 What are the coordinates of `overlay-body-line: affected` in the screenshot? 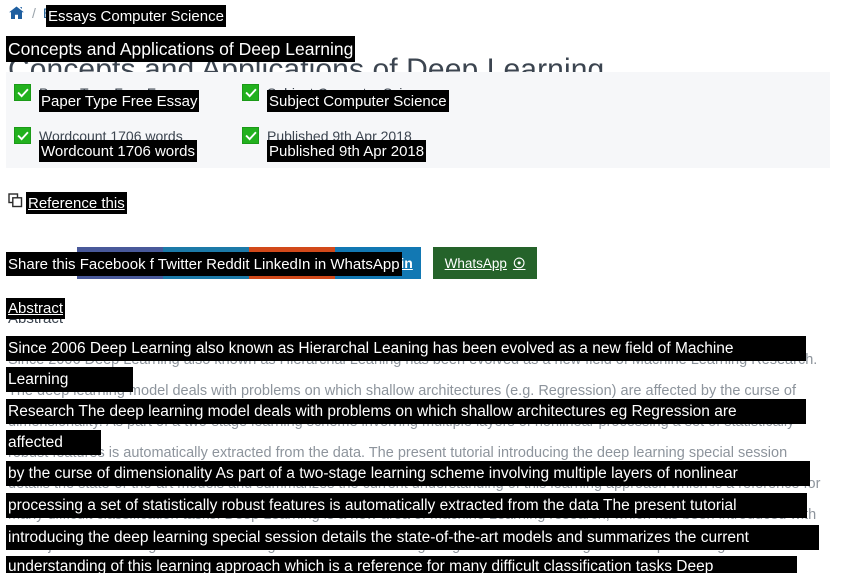 It's located at (53, 442).